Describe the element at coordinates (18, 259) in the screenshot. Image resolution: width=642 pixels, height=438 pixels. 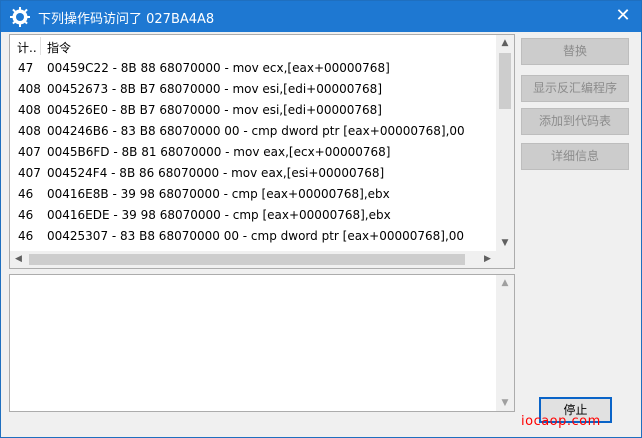
I see `scroll-left-icon: ◀` at that location.